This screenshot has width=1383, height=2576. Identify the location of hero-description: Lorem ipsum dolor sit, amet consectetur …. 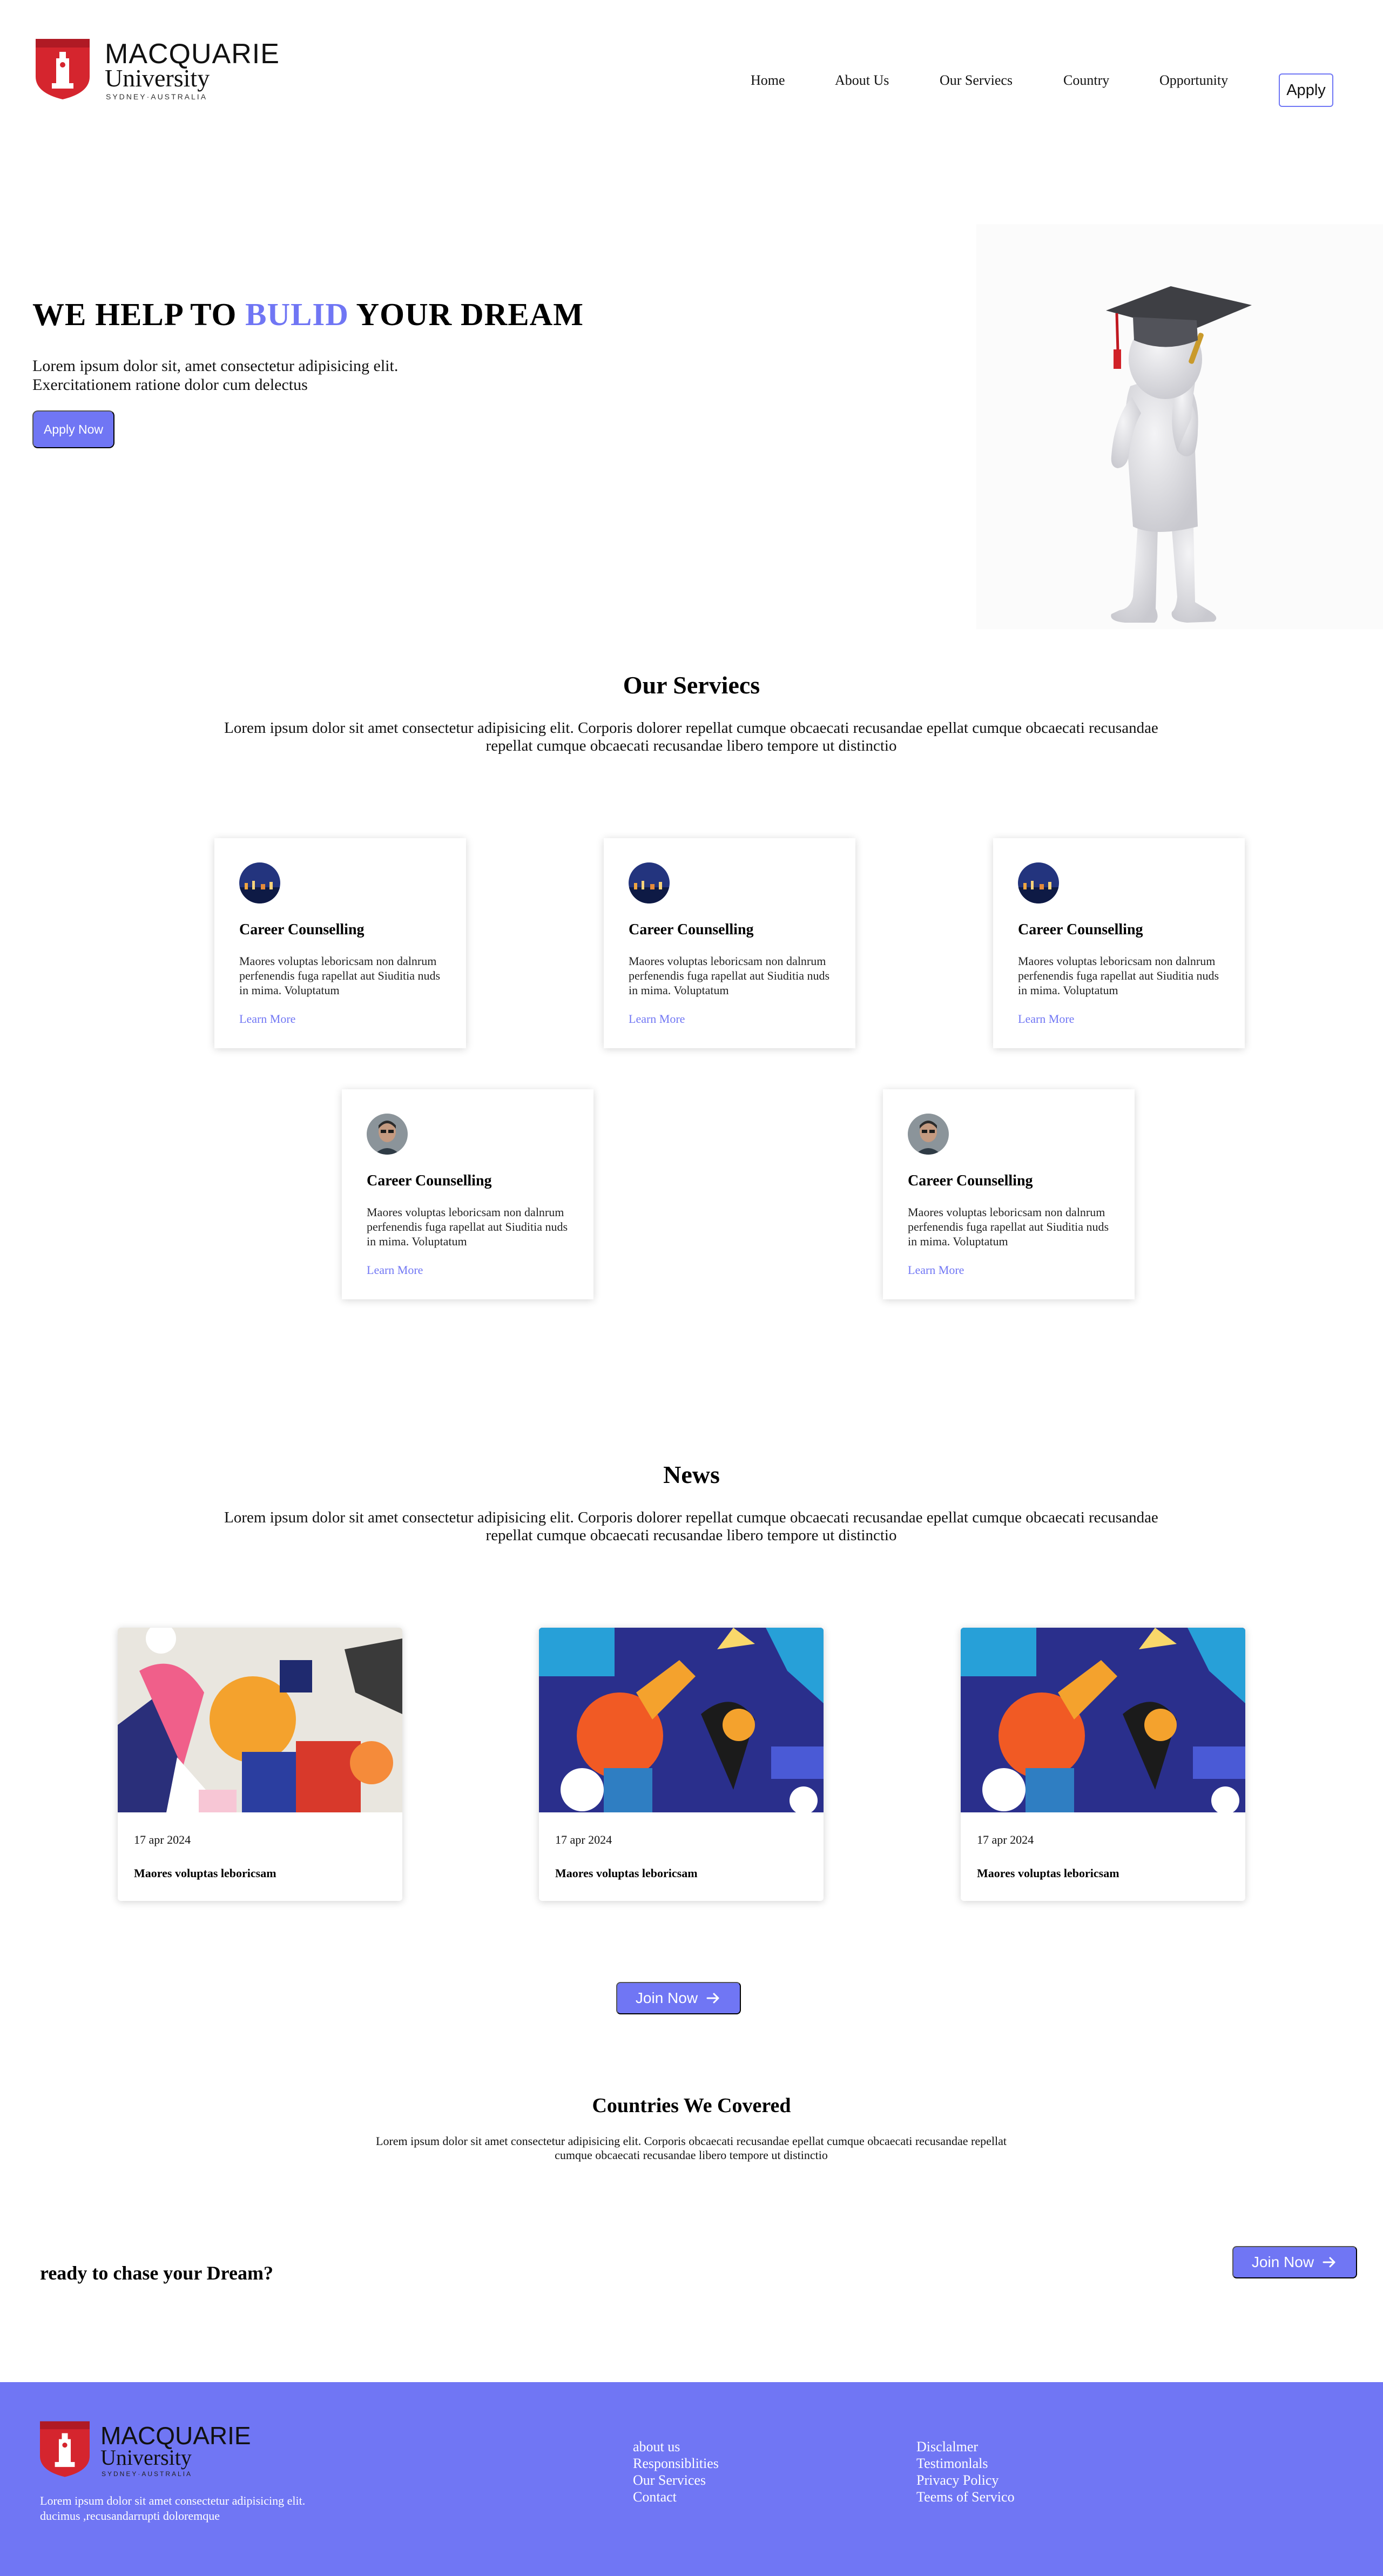
(215, 375).